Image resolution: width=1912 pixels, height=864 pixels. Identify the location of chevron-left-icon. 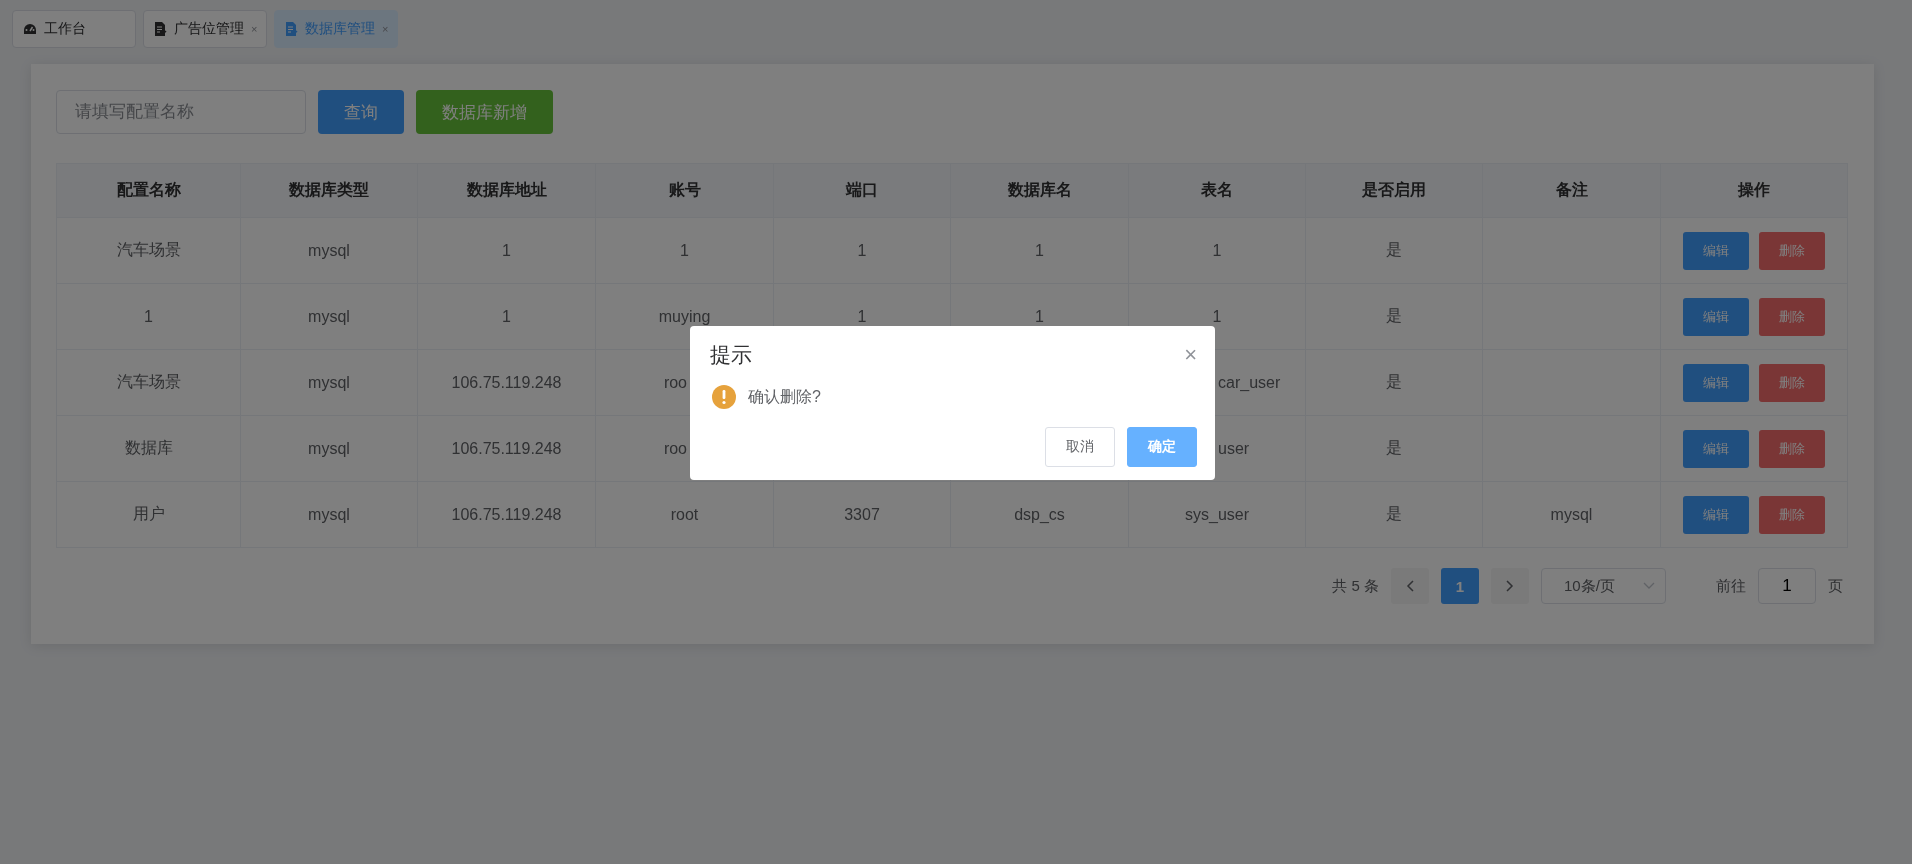
(1410, 586).